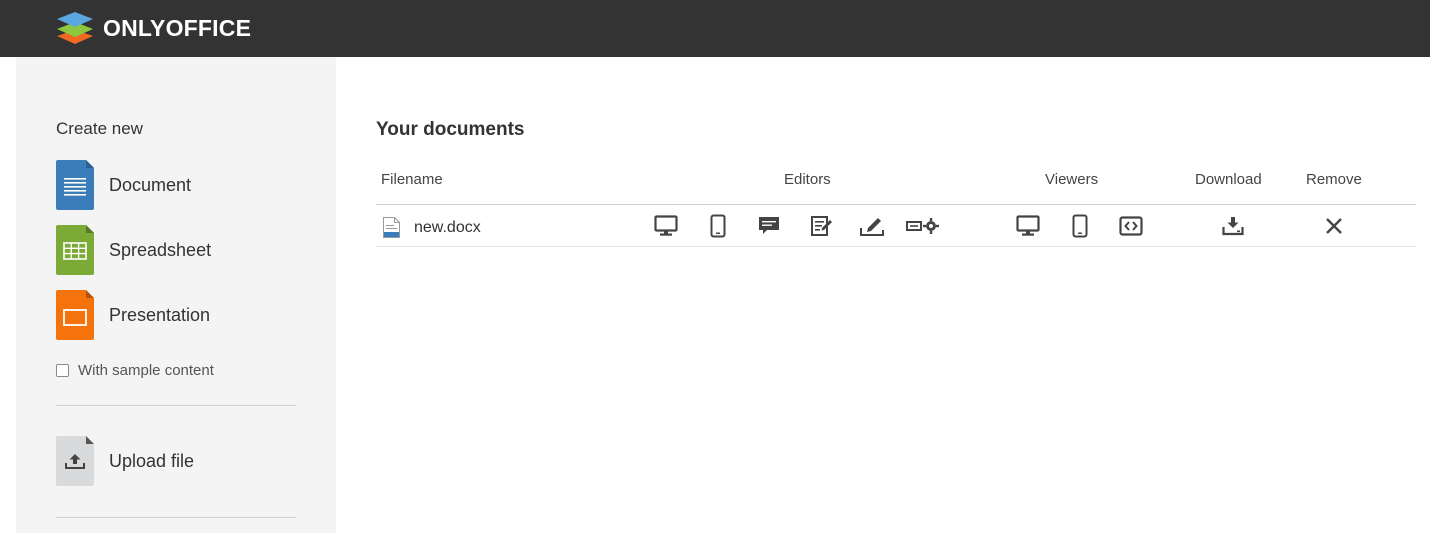  I want to click on column-header-editors: Editors, so click(807, 179).